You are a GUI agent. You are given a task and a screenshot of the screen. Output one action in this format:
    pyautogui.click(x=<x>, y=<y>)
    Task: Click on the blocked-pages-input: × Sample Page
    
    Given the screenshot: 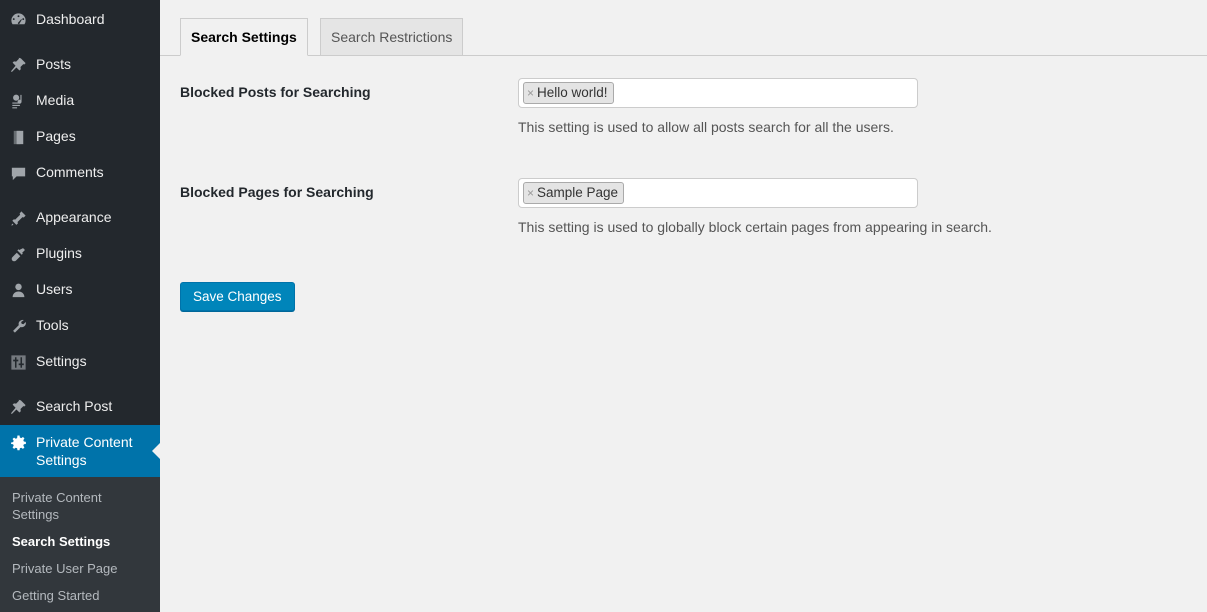 What is the action you would take?
    pyautogui.click(x=718, y=193)
    